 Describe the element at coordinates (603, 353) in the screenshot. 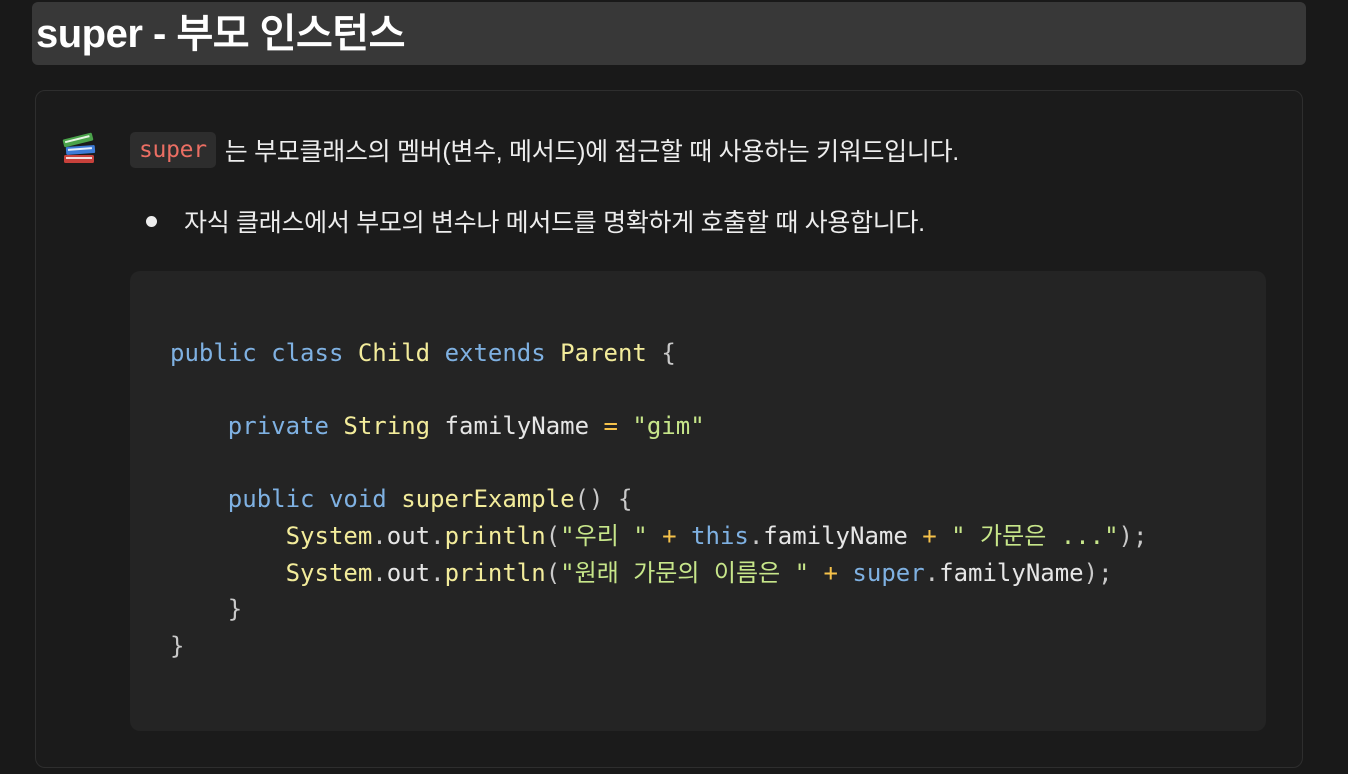

I see `code-token-type: Parent` at that location.